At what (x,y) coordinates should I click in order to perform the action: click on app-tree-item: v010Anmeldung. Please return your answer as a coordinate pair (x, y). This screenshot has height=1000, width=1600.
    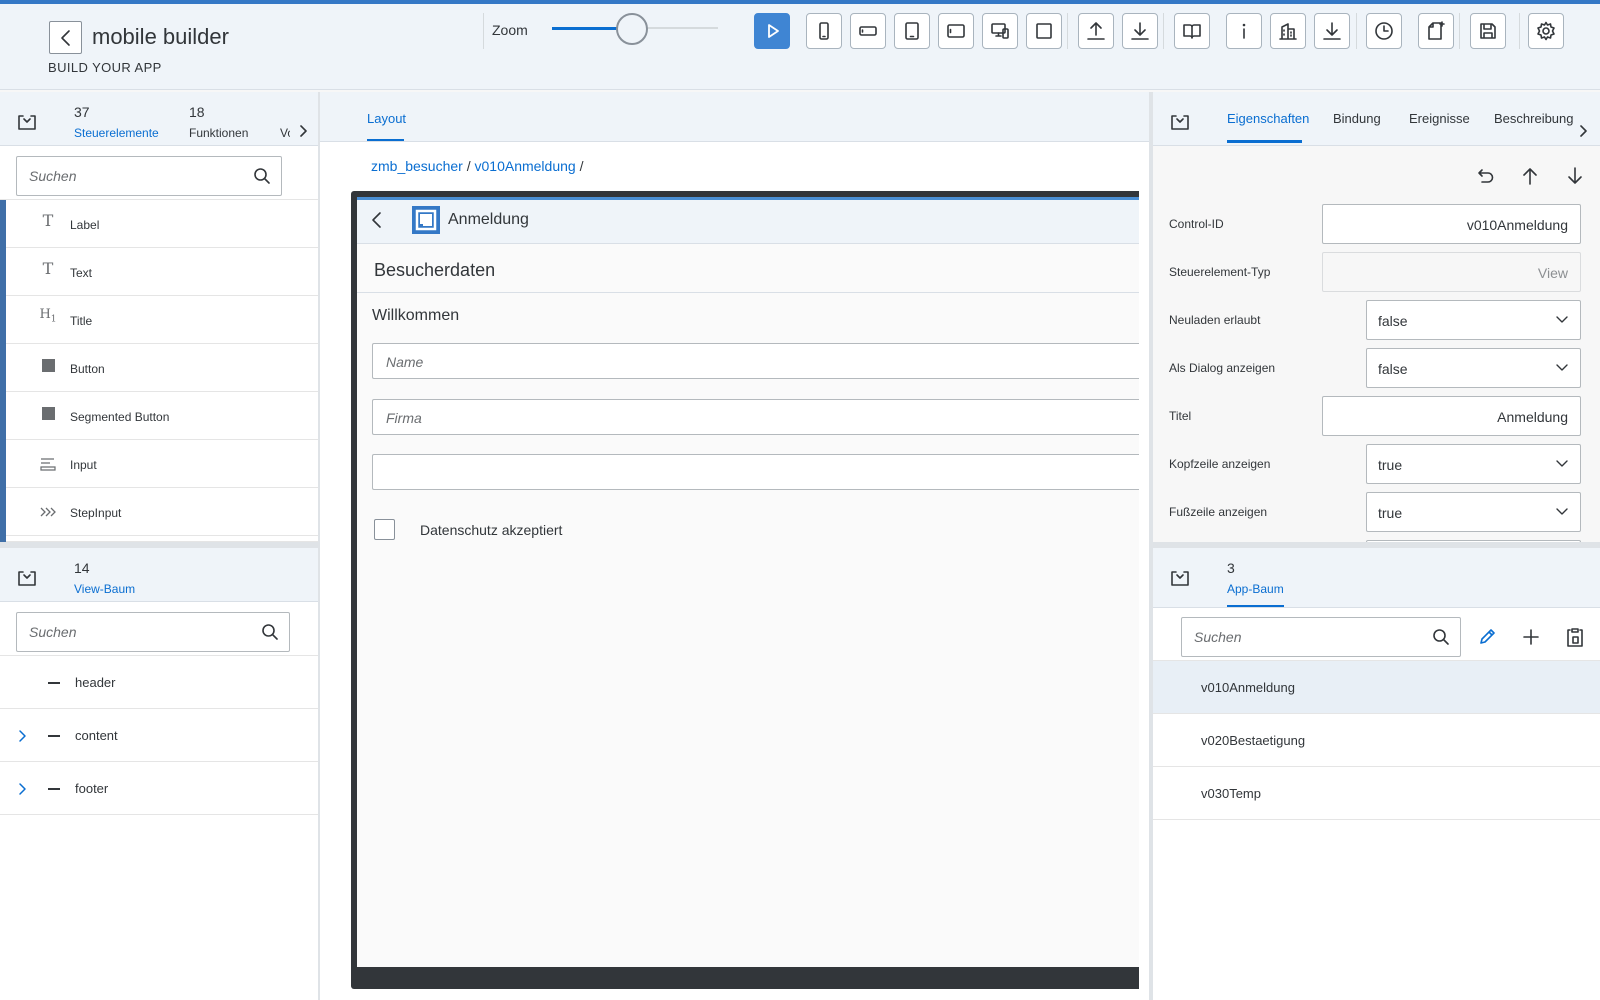
    Looking at the image, I should click on (1376, 687).